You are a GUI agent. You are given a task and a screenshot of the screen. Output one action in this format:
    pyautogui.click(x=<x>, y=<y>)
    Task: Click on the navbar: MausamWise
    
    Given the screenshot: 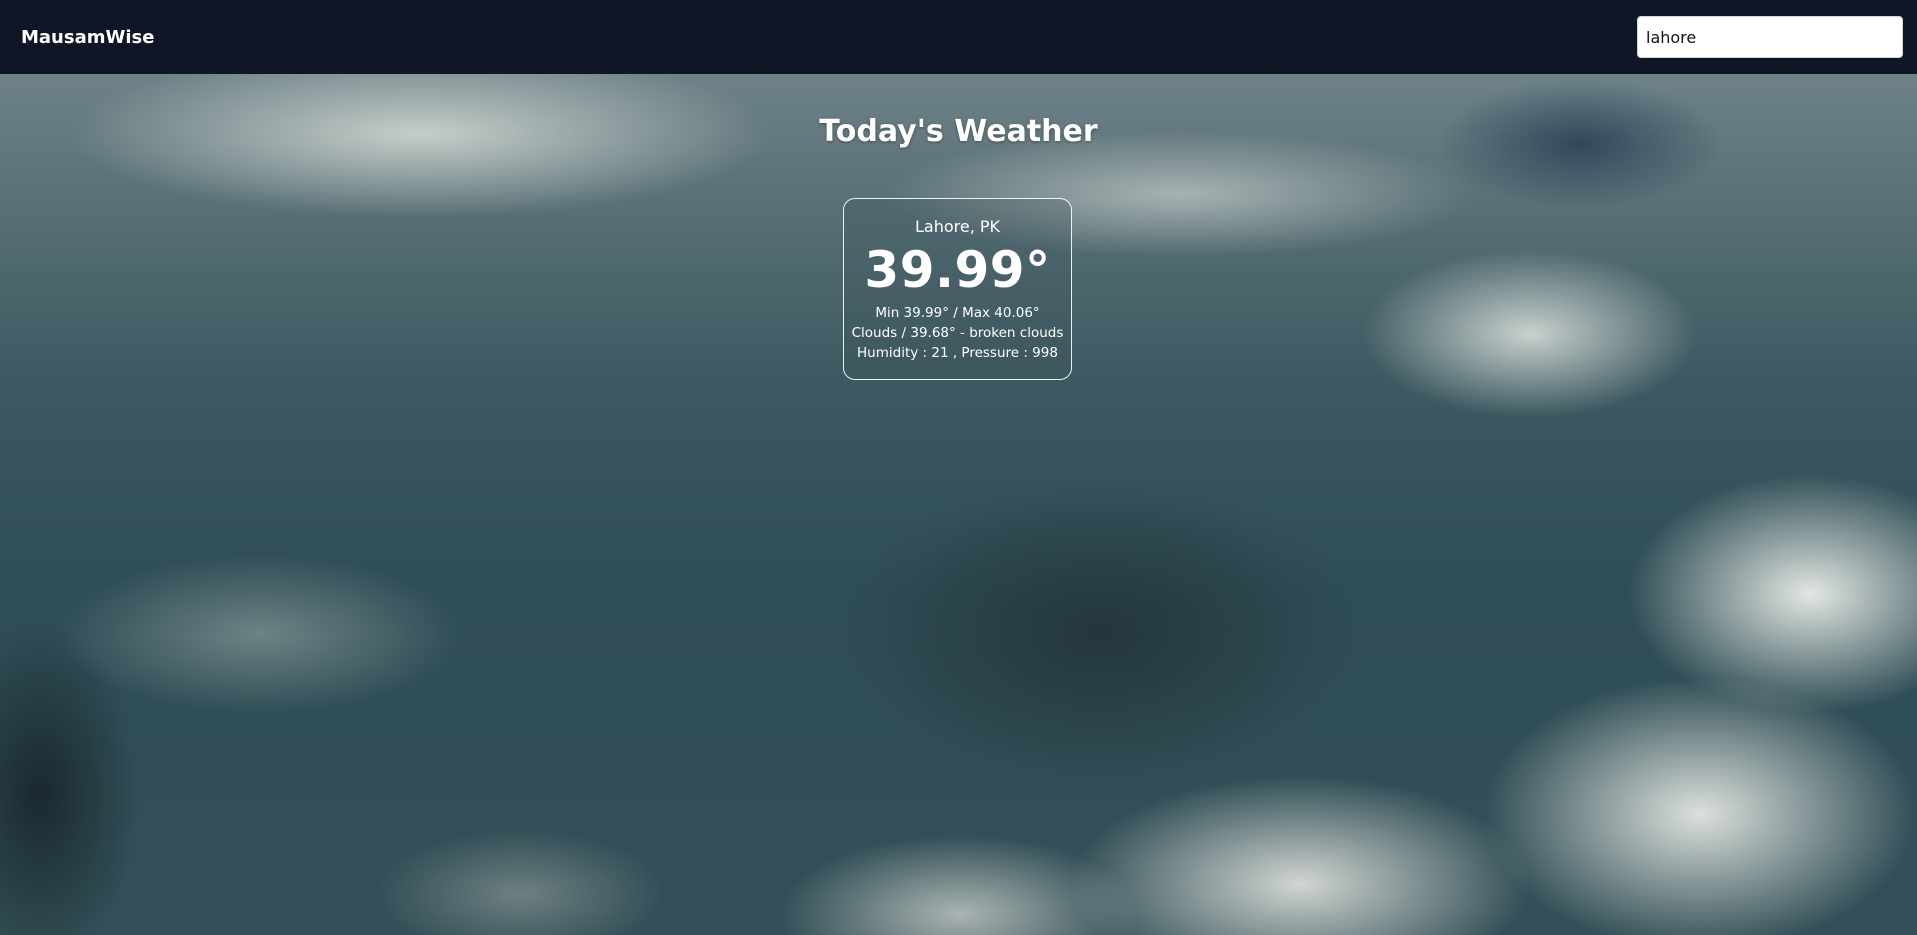 What is the action you would take?
    pyautogui.click(x=958, y=37)
    